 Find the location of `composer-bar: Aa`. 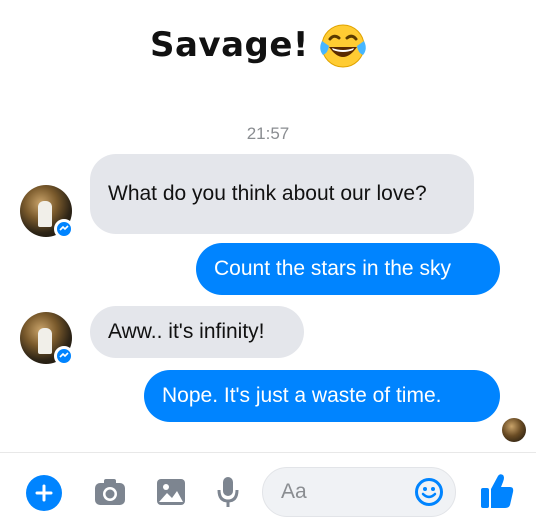

composer-bar: Aa is located at coordinates (268, 491).